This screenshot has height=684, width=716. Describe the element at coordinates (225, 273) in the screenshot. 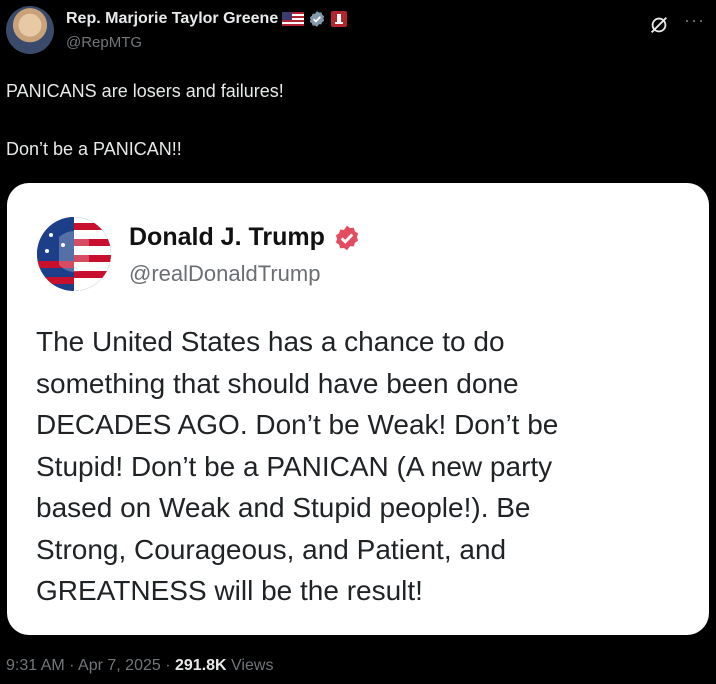

I see `quoted-author-handle: @realDonaldTrump` at that location.